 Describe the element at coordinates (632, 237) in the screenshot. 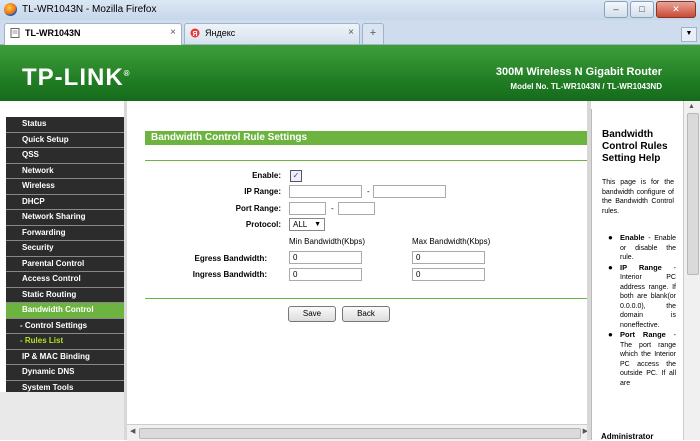

I see `help-term: Enable` at that location.